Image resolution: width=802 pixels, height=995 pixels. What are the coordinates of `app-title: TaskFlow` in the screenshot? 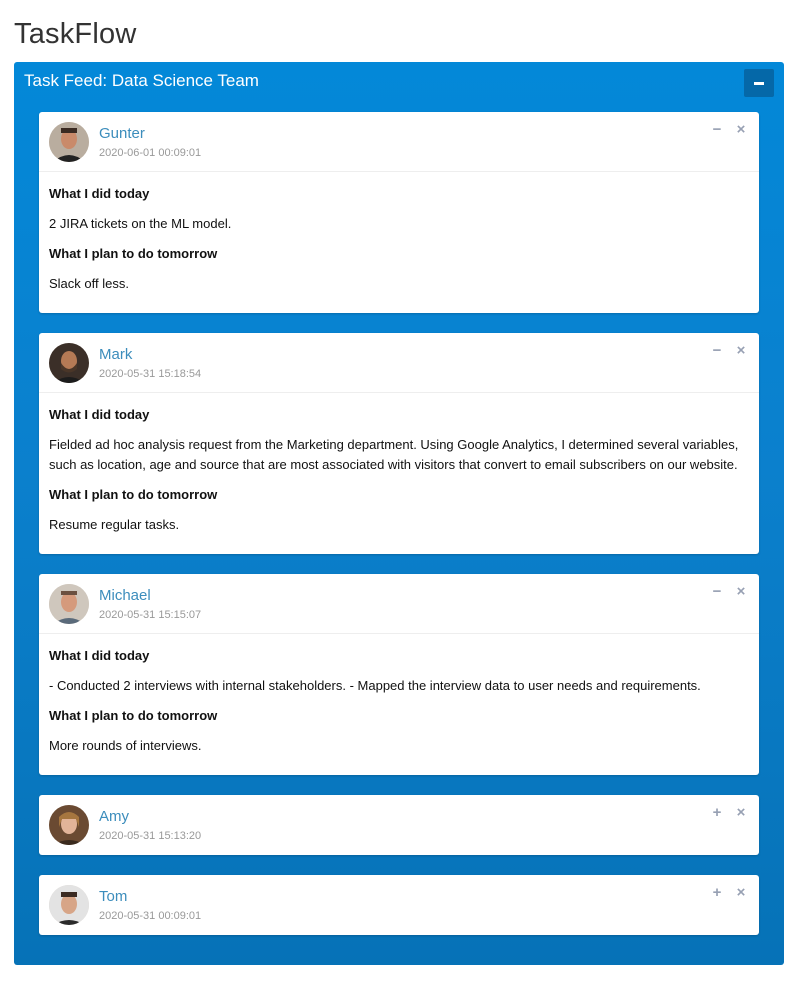 It's located at (75, 34).